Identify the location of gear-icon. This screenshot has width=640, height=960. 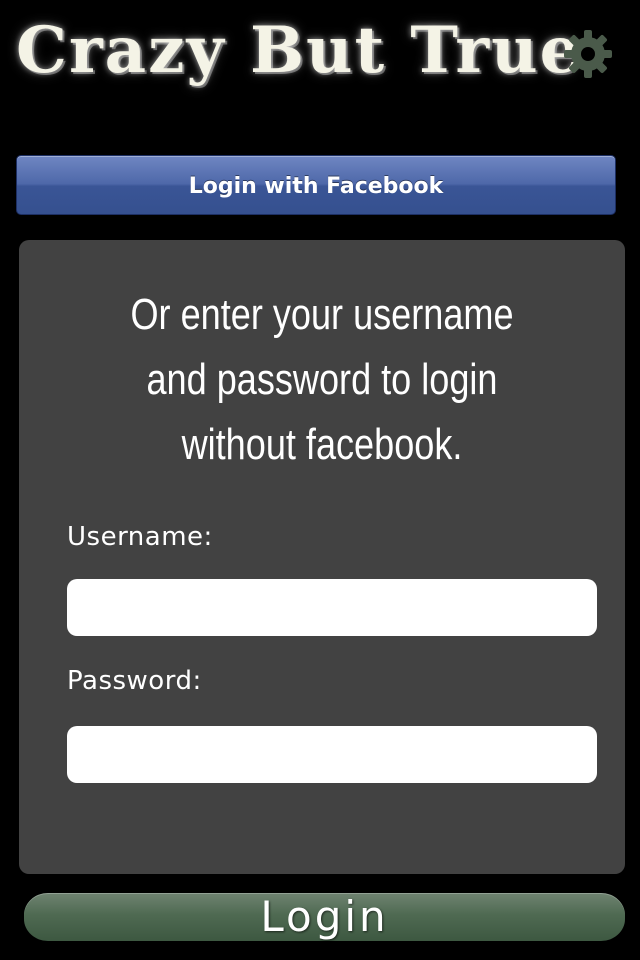
(588, 54).